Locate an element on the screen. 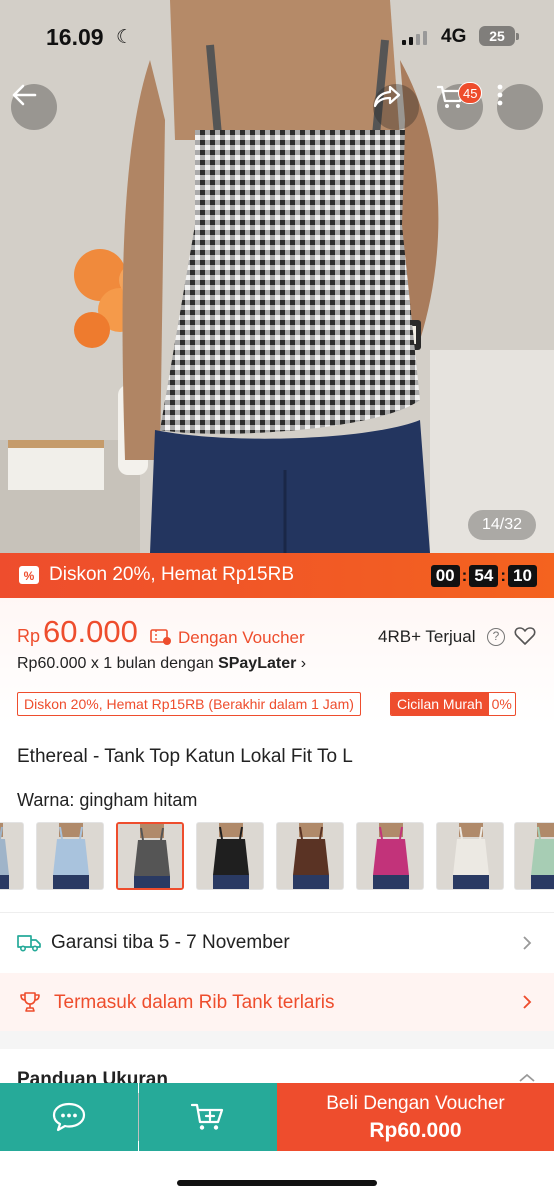 This screenshot has height=1200, width=554. delivery-row: Garansi tiba 5 - 7 November is located at coordinates (277, 942).